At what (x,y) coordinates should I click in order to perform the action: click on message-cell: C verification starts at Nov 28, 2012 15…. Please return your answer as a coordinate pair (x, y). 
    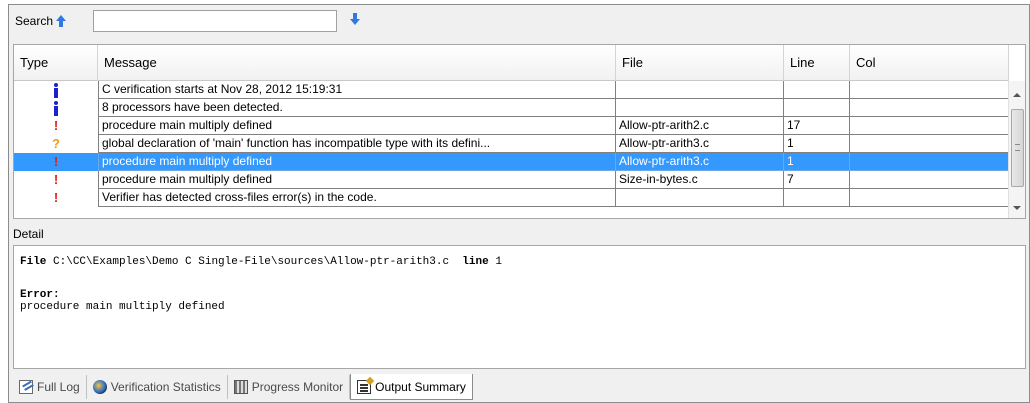
    Looking at the image, I should click on (357, 90).